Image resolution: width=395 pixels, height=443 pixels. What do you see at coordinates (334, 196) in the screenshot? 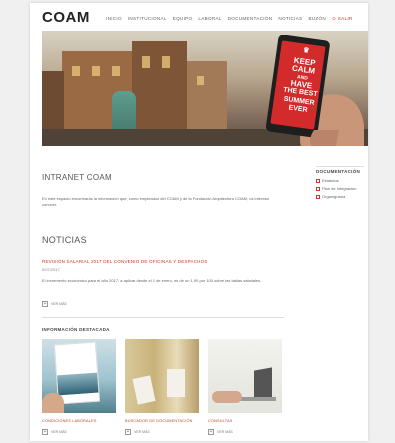
I see `sidebar-item-label: Organigrama` at bounding box center [334, 196].